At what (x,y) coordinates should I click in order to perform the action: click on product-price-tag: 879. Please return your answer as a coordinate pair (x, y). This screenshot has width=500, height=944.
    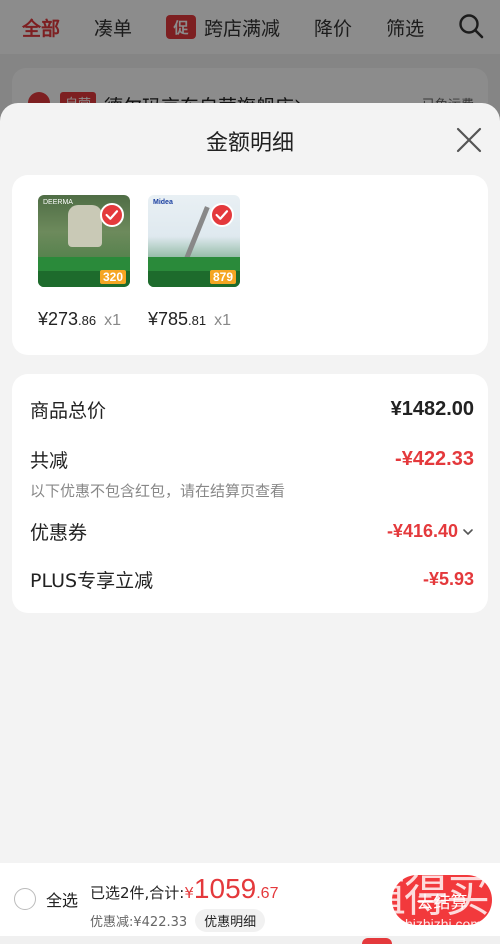
    Looking at the image, I should click on (222, 277).